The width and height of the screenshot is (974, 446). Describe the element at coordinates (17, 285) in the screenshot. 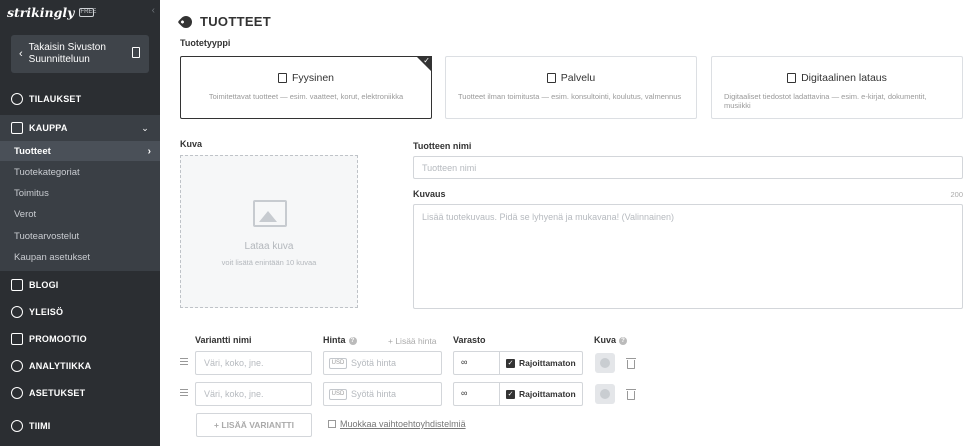

I see `blog-icon` at that location.